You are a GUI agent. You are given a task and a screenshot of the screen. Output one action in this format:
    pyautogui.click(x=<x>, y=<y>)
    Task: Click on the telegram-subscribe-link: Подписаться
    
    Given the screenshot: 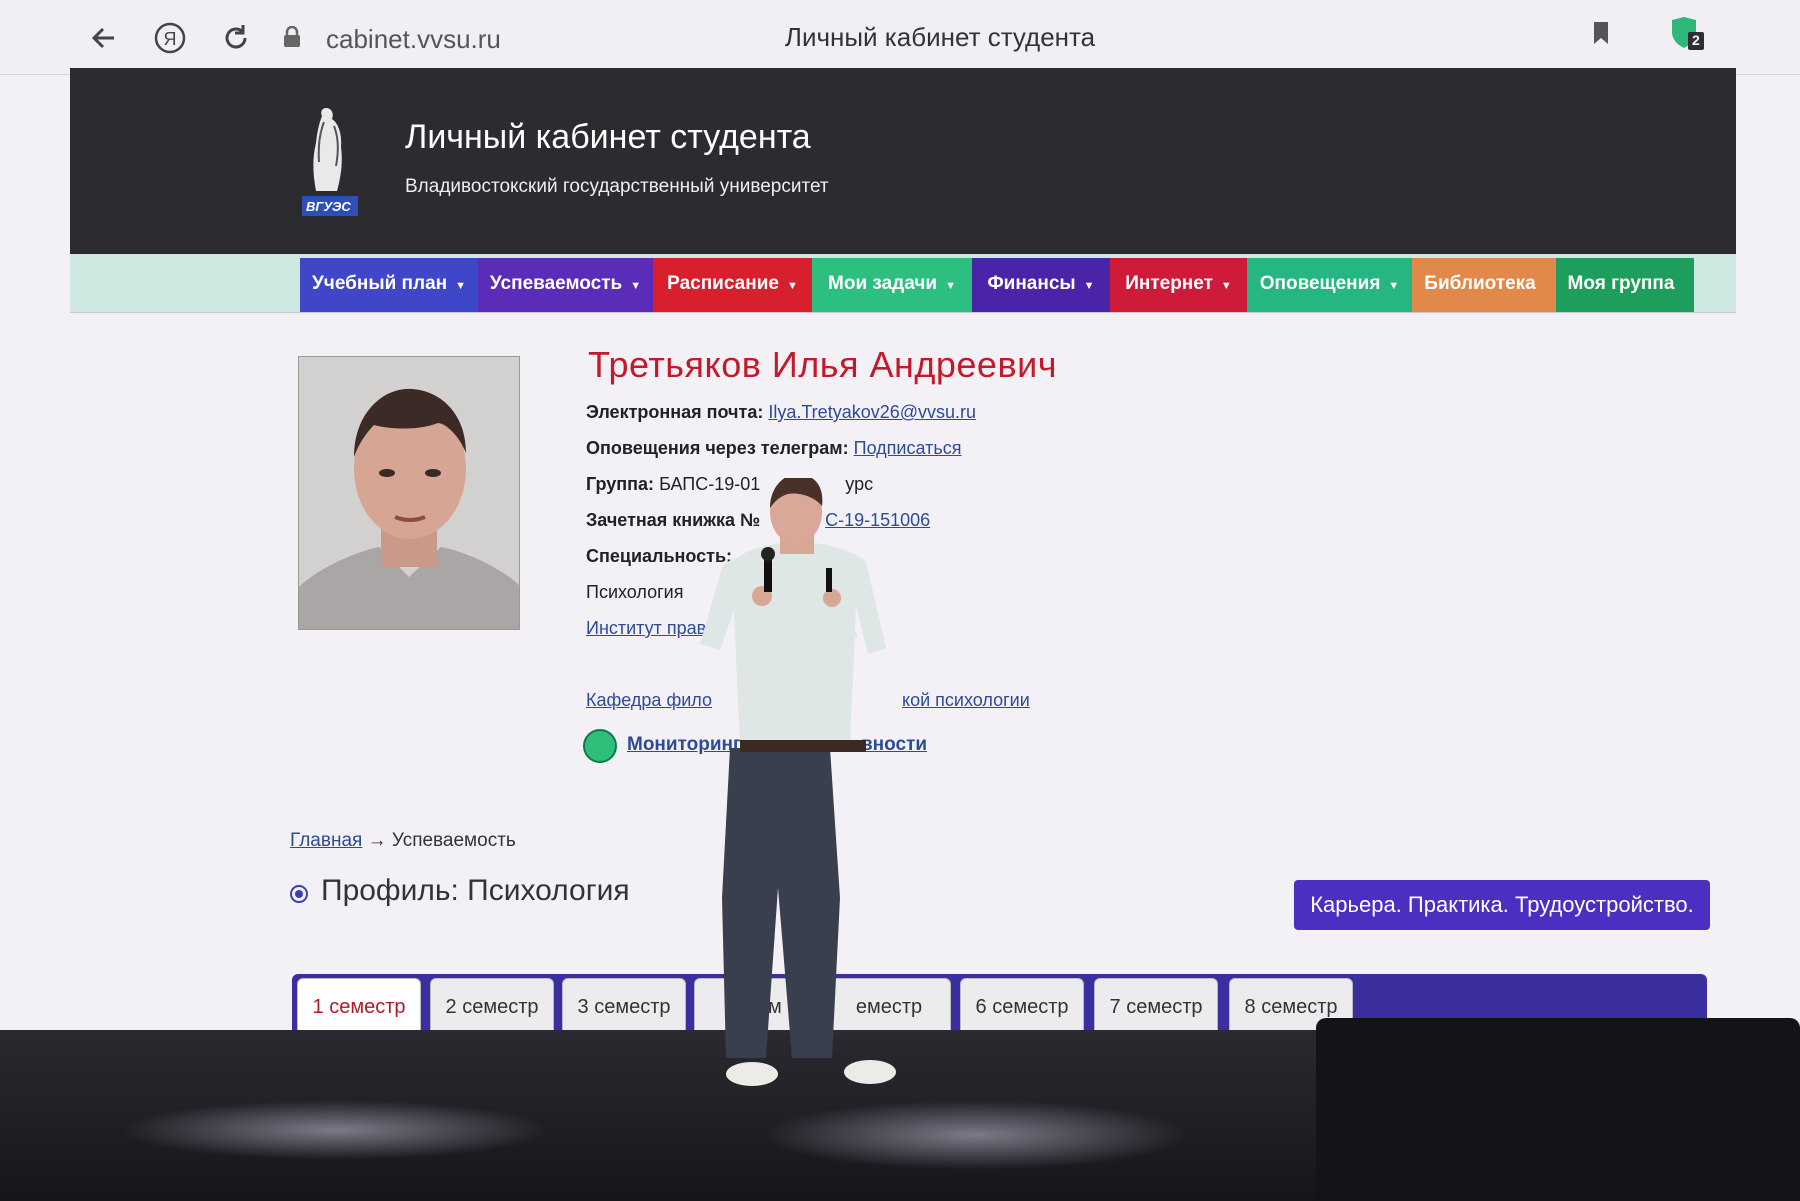 What is the action you would take?
    pyautogui.click(x=908, y=448)
    